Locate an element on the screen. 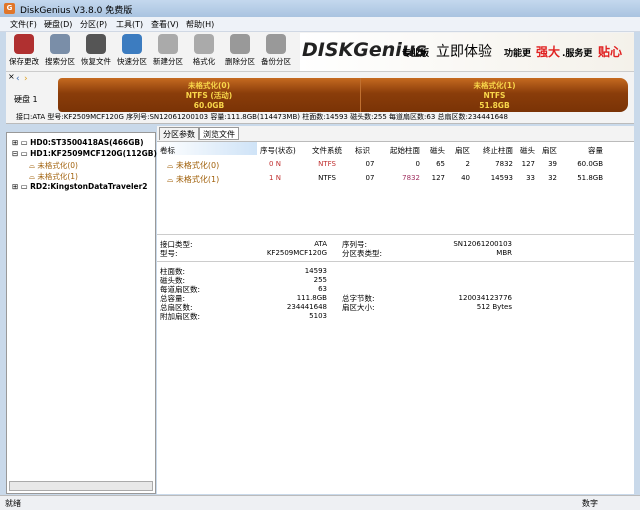 The height and width of the screenshot is (510, 640). table-cell: 51.8GB is located at coordinates (590, 178).